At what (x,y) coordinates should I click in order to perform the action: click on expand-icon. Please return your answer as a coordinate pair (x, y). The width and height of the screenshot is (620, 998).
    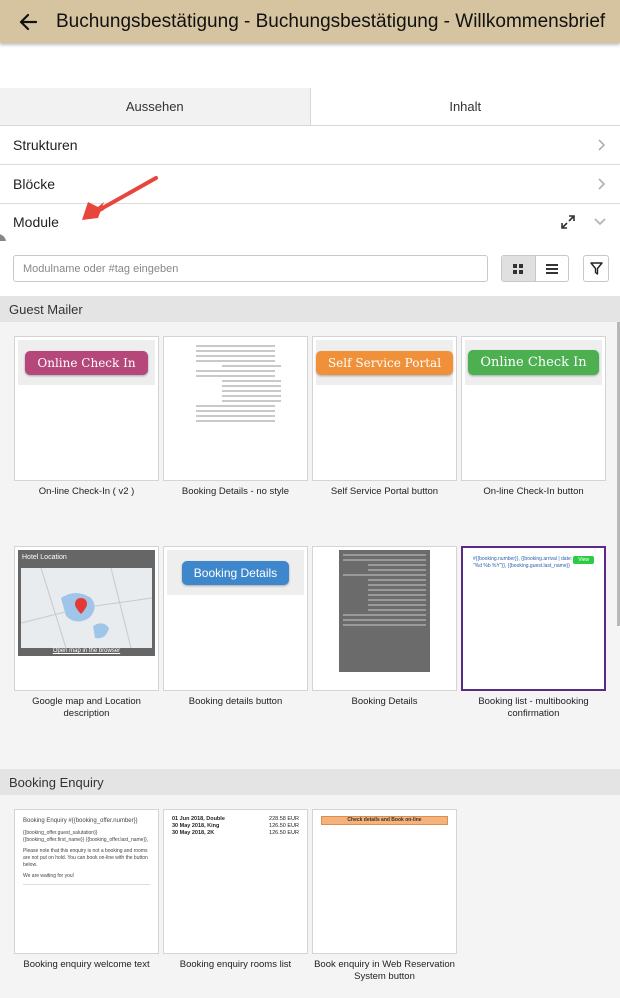
    Looking at the image, I should click on (568, 222).